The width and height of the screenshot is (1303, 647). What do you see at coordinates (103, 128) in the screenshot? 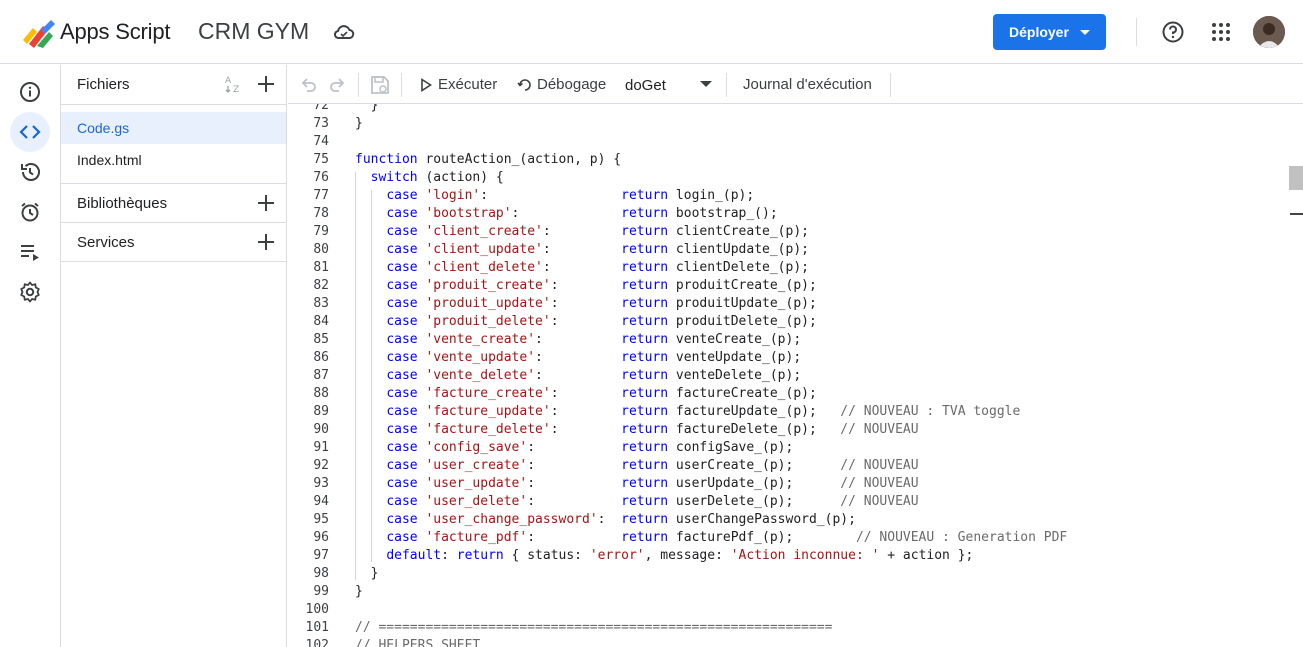
I see `file-name: Code.gs` at bounding box center [103, 128].